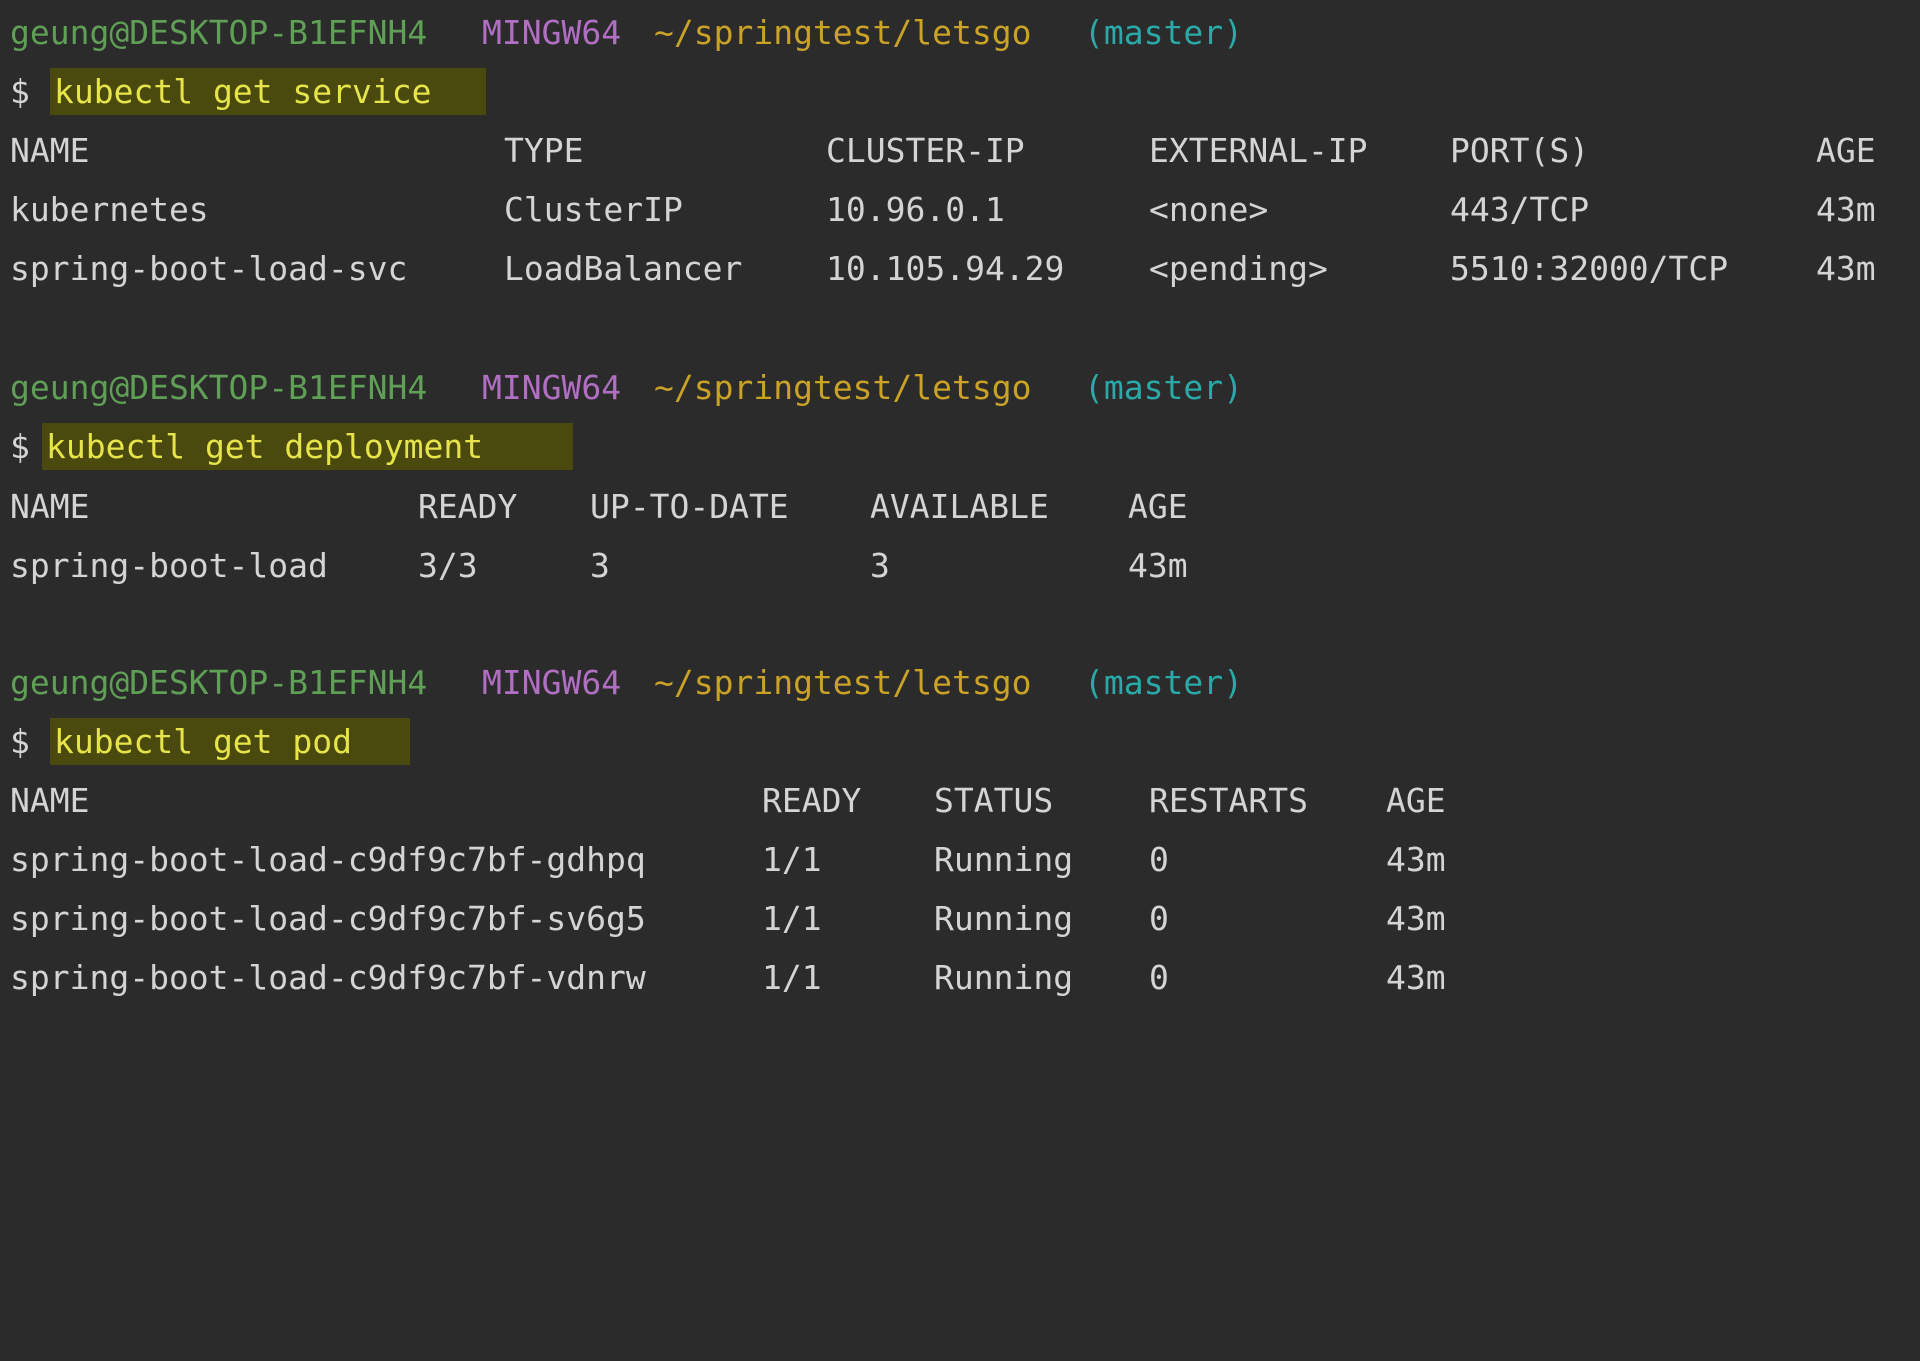 This screenshot has height=1361, width=1920. I want to click on header-cell: CLUSTER-IP, so click(925, 150).